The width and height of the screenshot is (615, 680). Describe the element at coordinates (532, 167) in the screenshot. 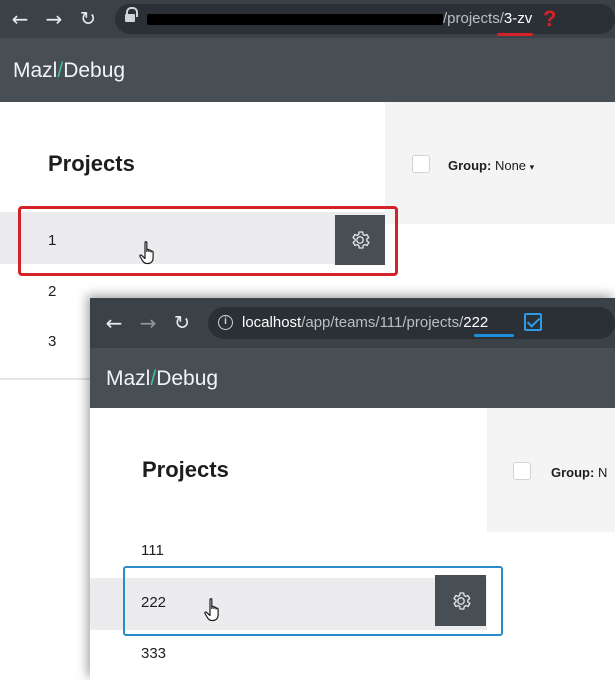

I see `chevron-down-icon: ▾` at that location.